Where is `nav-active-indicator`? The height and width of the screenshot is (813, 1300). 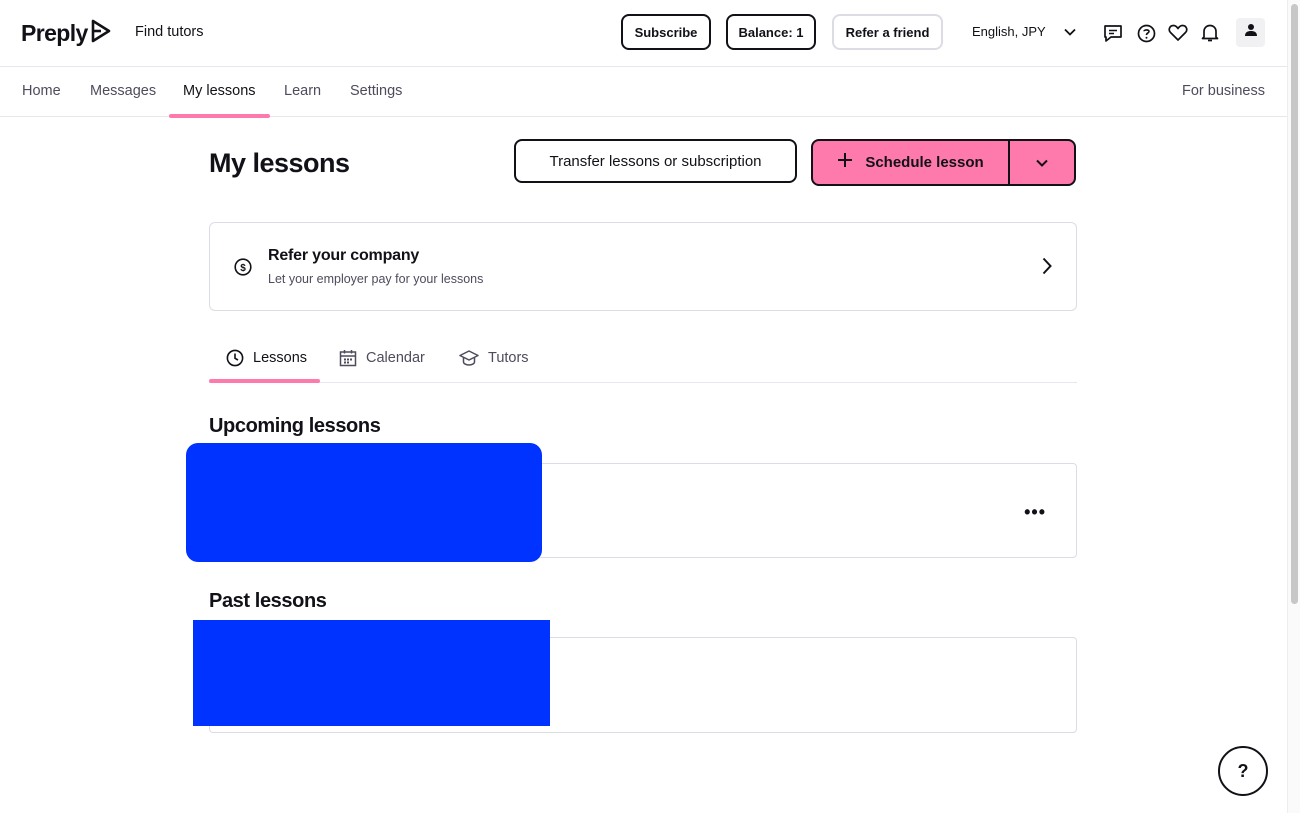
nav-active-indicator is located at coordinates (219, 116).